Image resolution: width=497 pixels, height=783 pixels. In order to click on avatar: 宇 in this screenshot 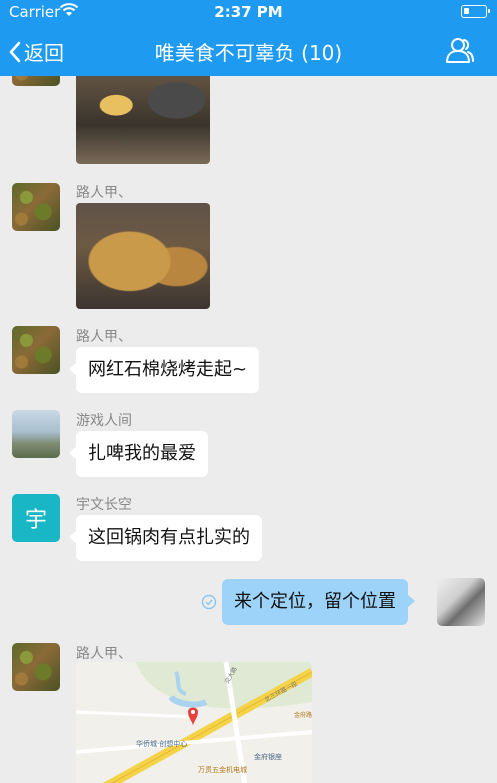, I will do `click(36, 518)`.